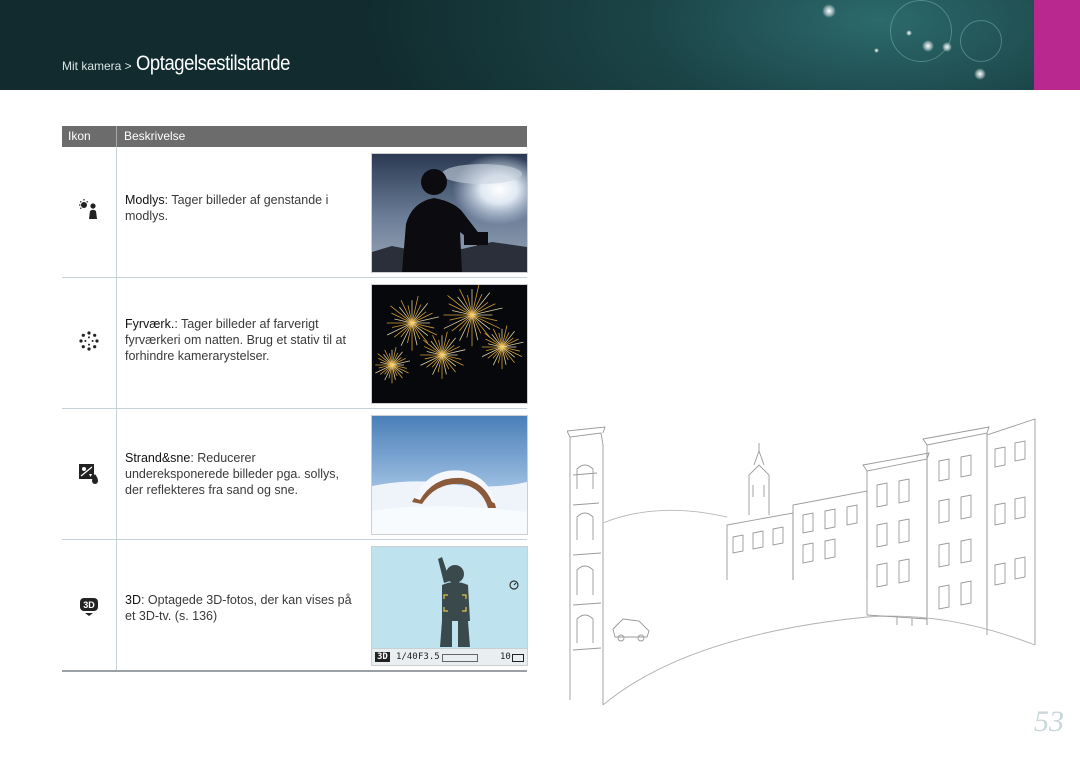 The height and width of the screenshot is (765, 1080). Describe the element at coordinates (158, 458) in the screenshot. I see `mode-name: Strand&sne` at that location.